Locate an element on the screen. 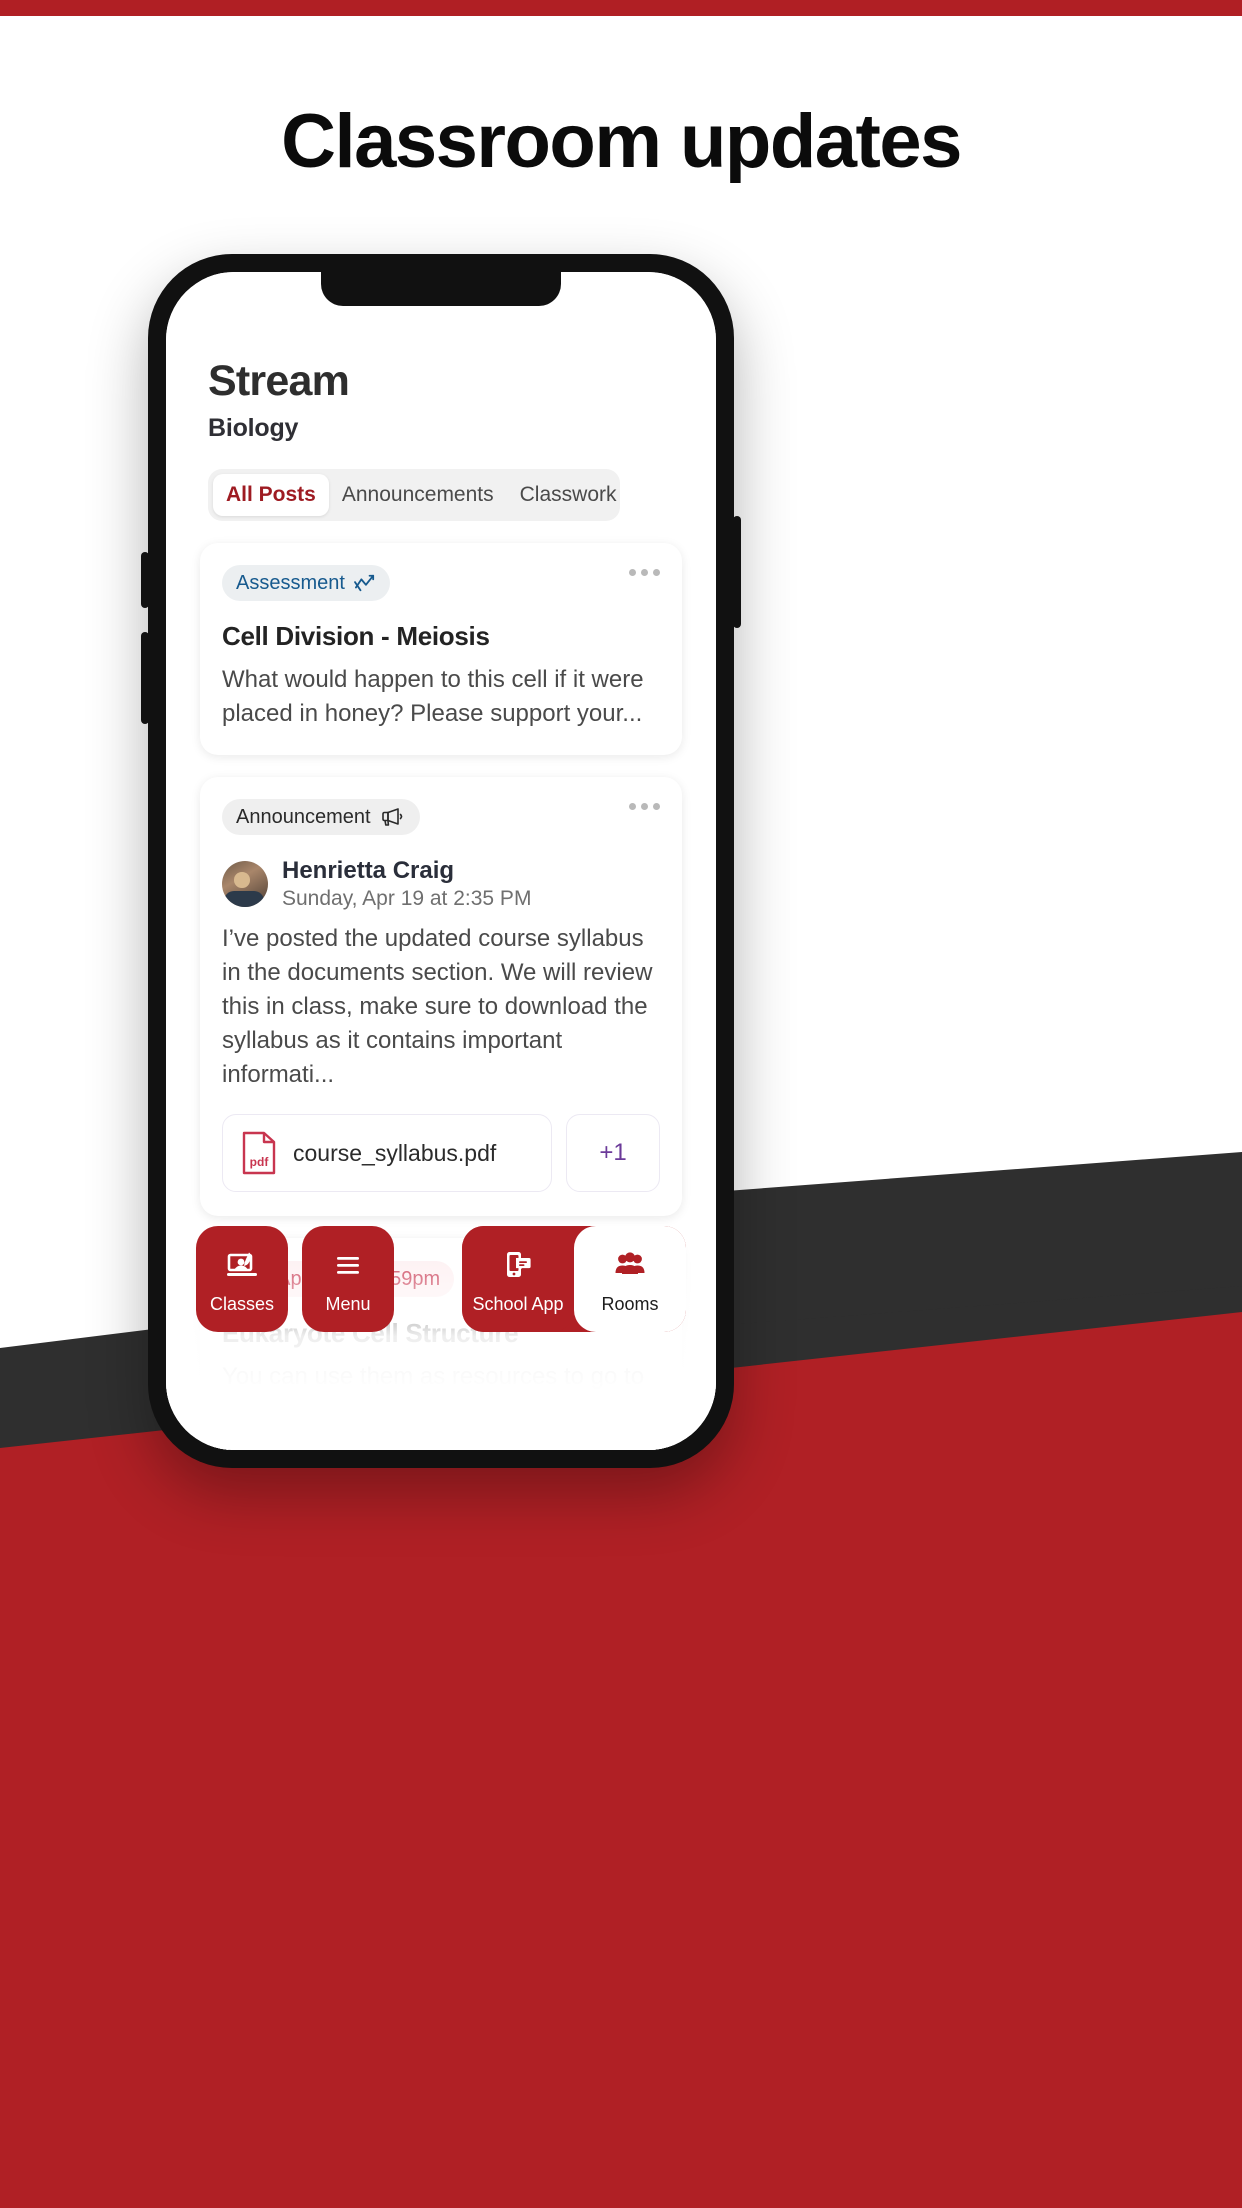 This screenshot has width=1242, height=2208. nav-label-classes: Classes is located at coordinates (242, 1303).